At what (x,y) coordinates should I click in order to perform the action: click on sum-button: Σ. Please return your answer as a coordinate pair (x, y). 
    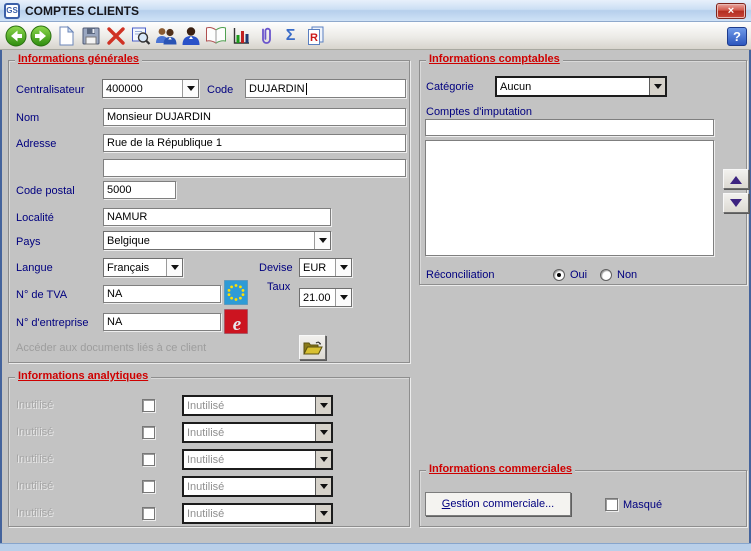
    Looking at the image, I should click on (290, 36).